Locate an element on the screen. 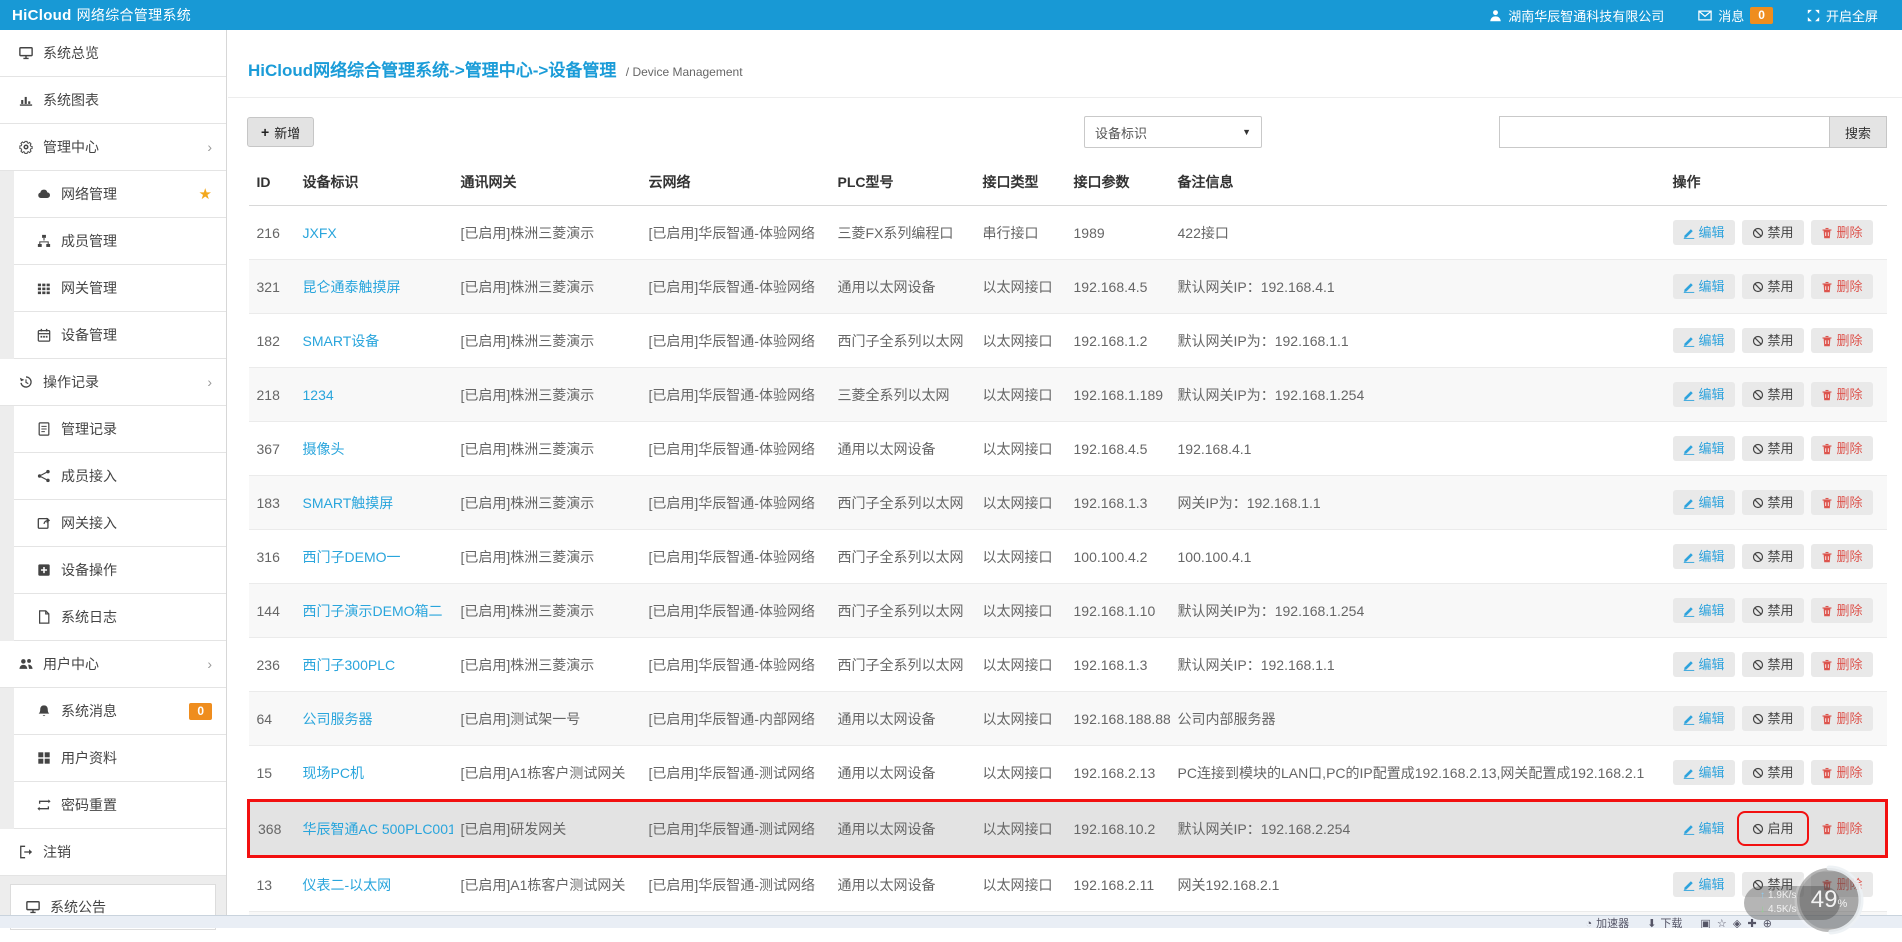  fullscreen-toggle: 开启全屏 is located at coordinates (1842, 15).